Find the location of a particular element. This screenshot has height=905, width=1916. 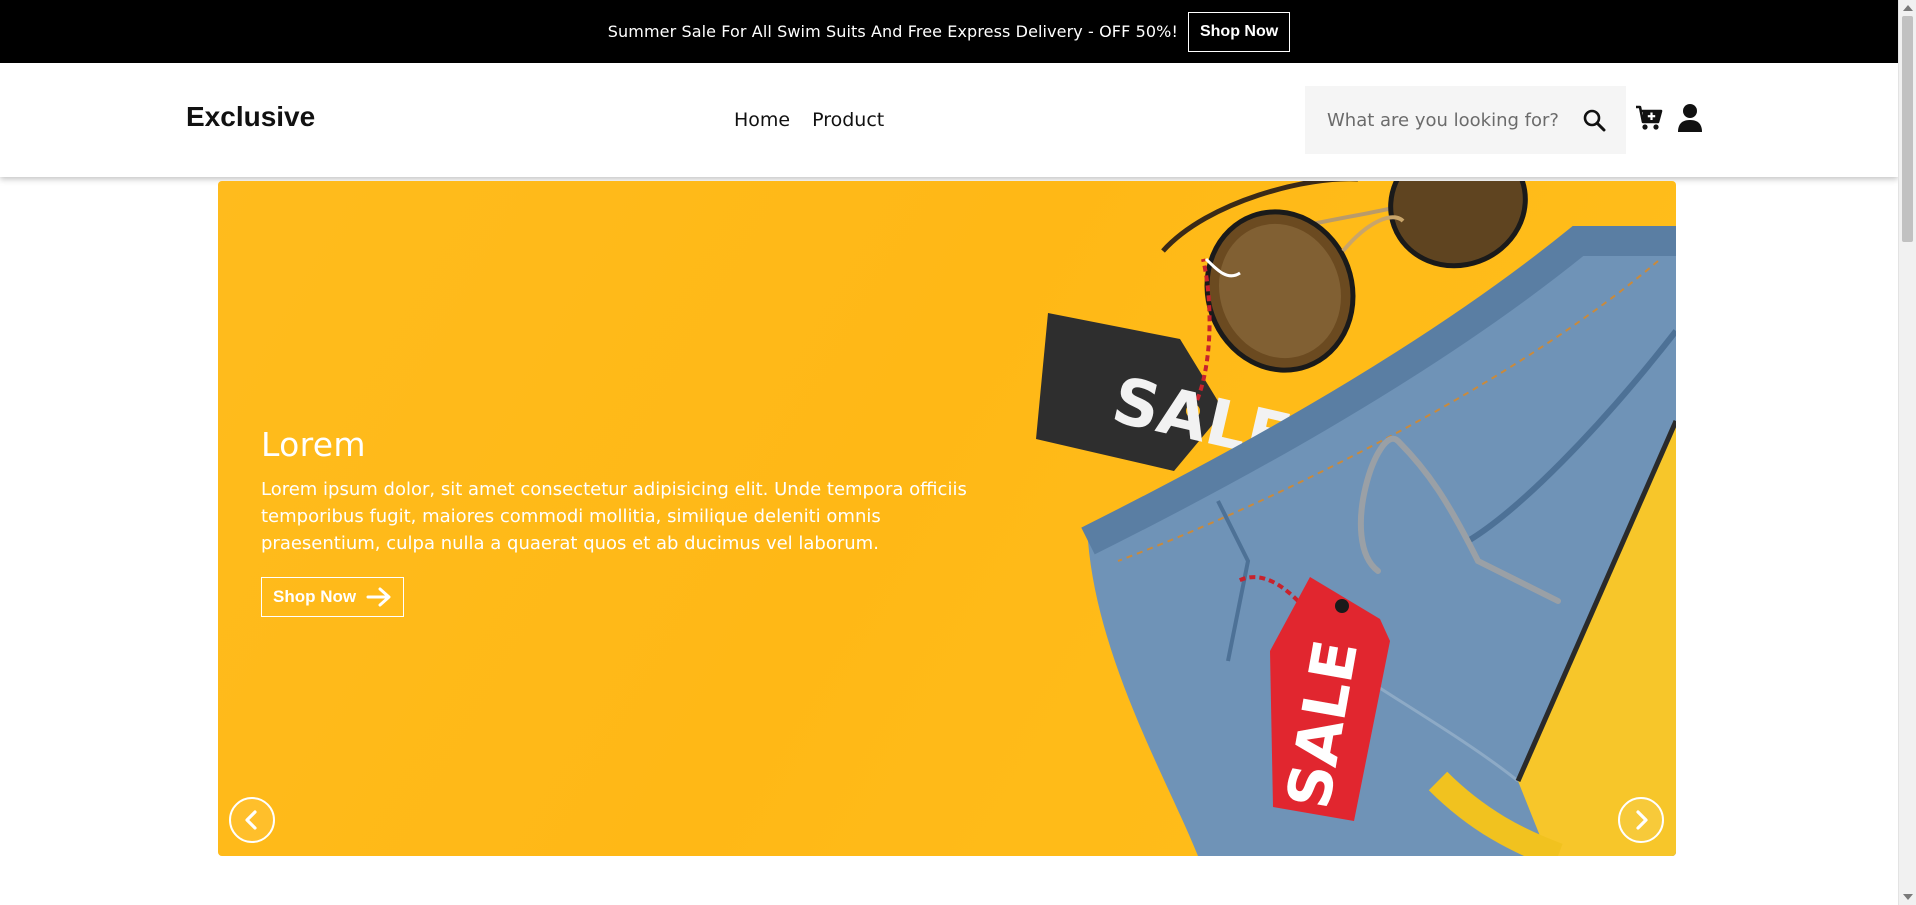

nav-home-link: Home is located at coordinates (762, 120).